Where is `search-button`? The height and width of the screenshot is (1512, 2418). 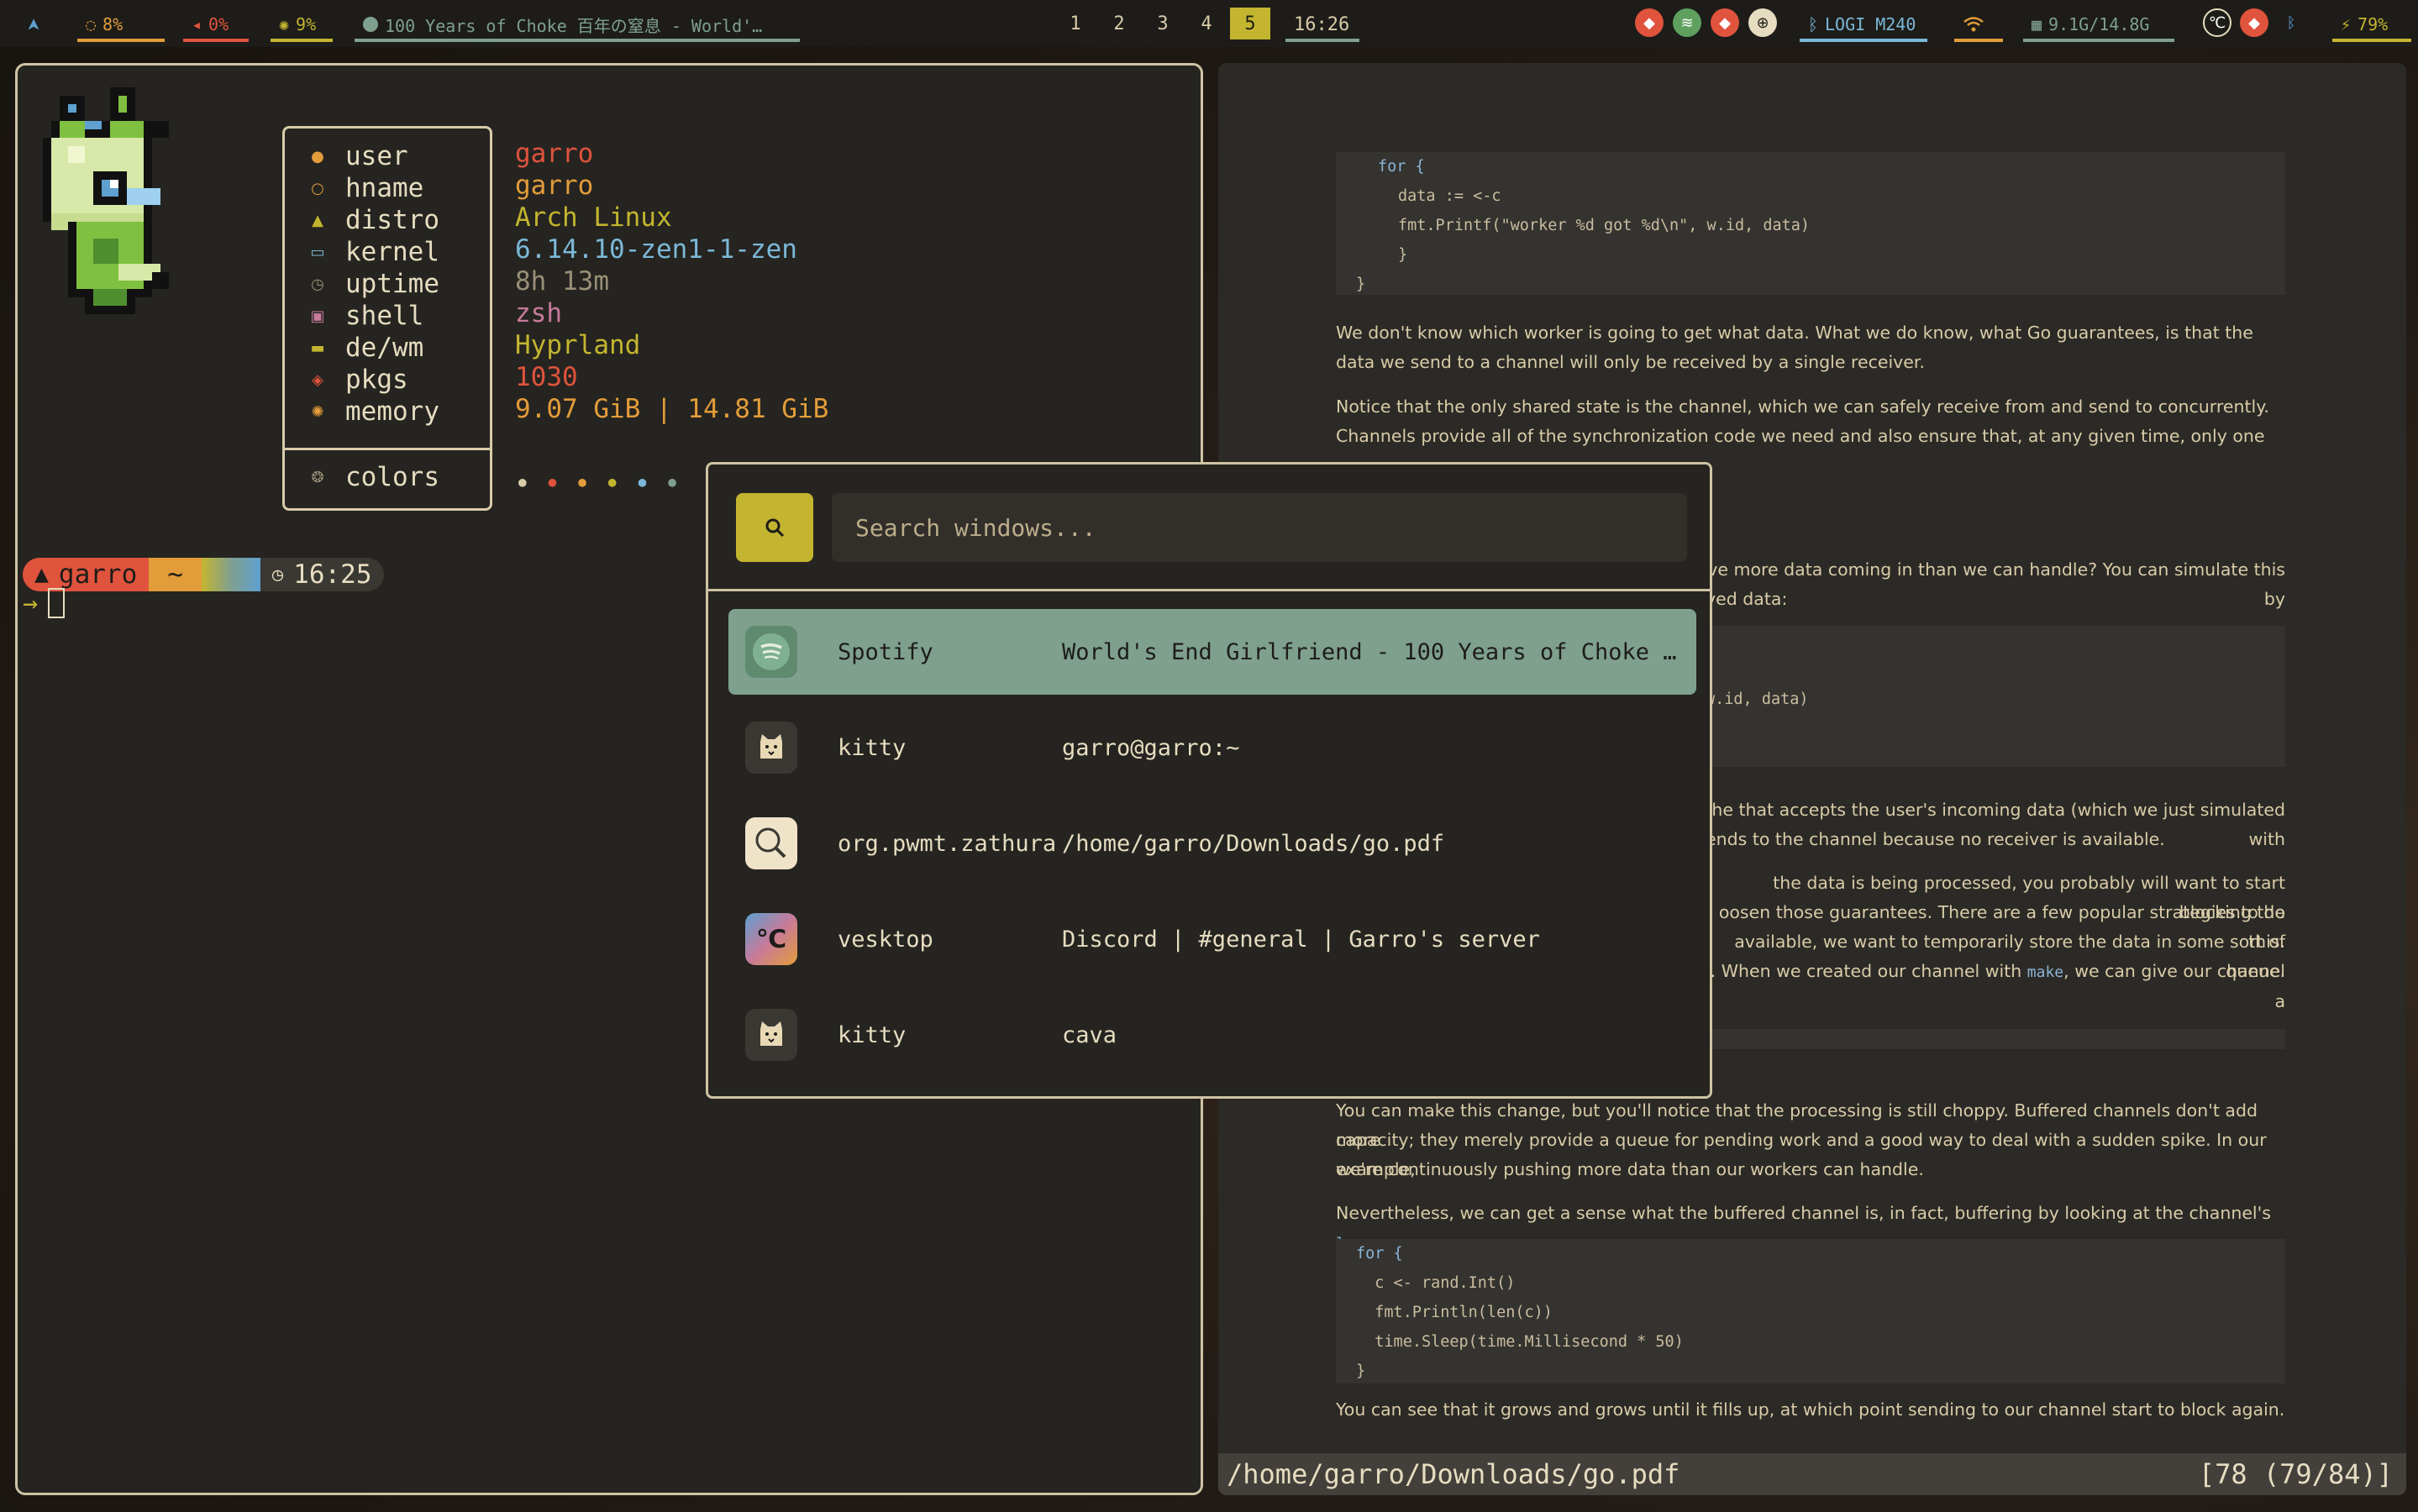 search-button is located at coordinates (774, 527).